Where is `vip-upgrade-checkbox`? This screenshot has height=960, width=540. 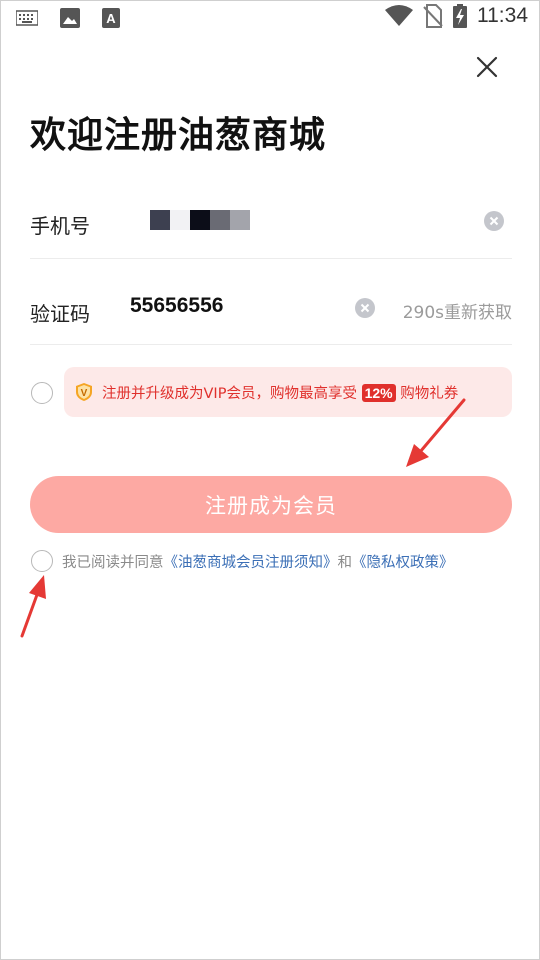 vip-upgrade-checkbox is located at coordinates (42, 393).